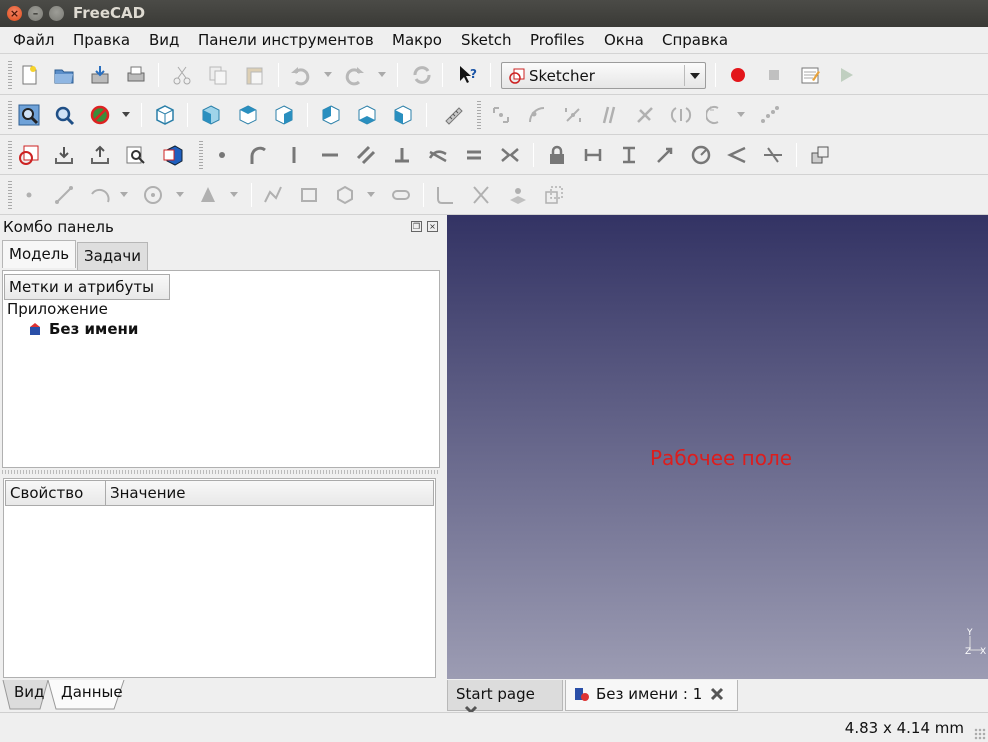  I want to click on tab-tasks: Задачи, so click(112, 256).